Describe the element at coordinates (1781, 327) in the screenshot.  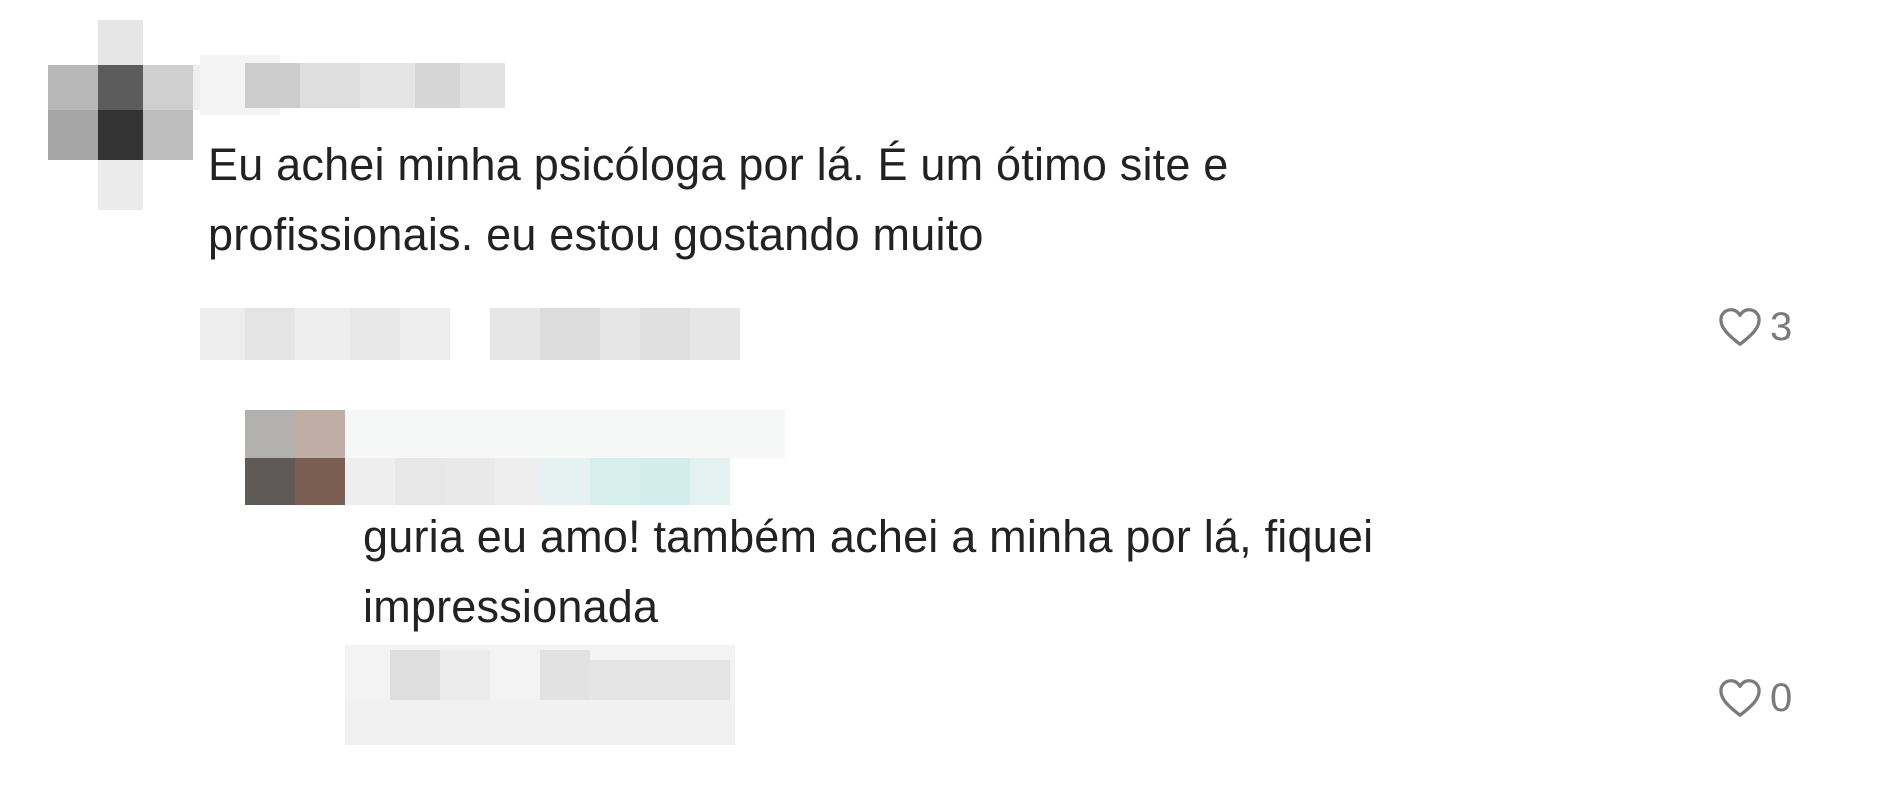
I see `like-count: 3` at that location.